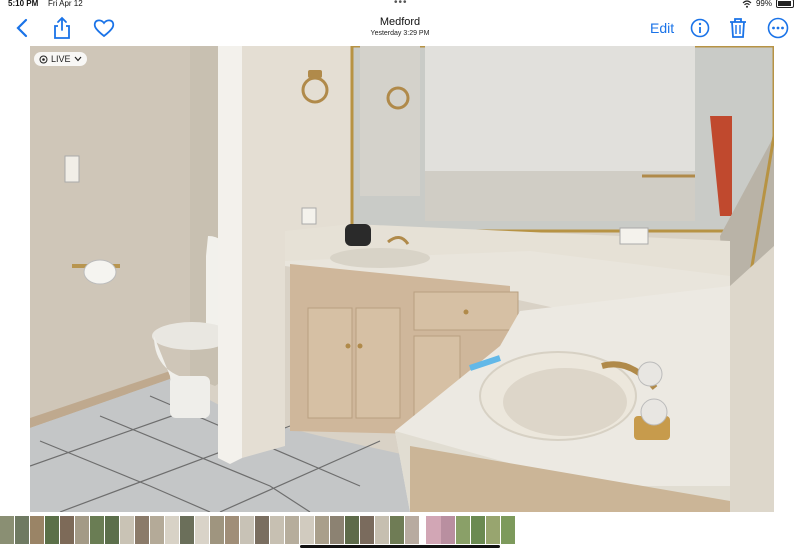 This screenshot has width=800, height=548. I want to click on heart-icon, so click(104, 28).